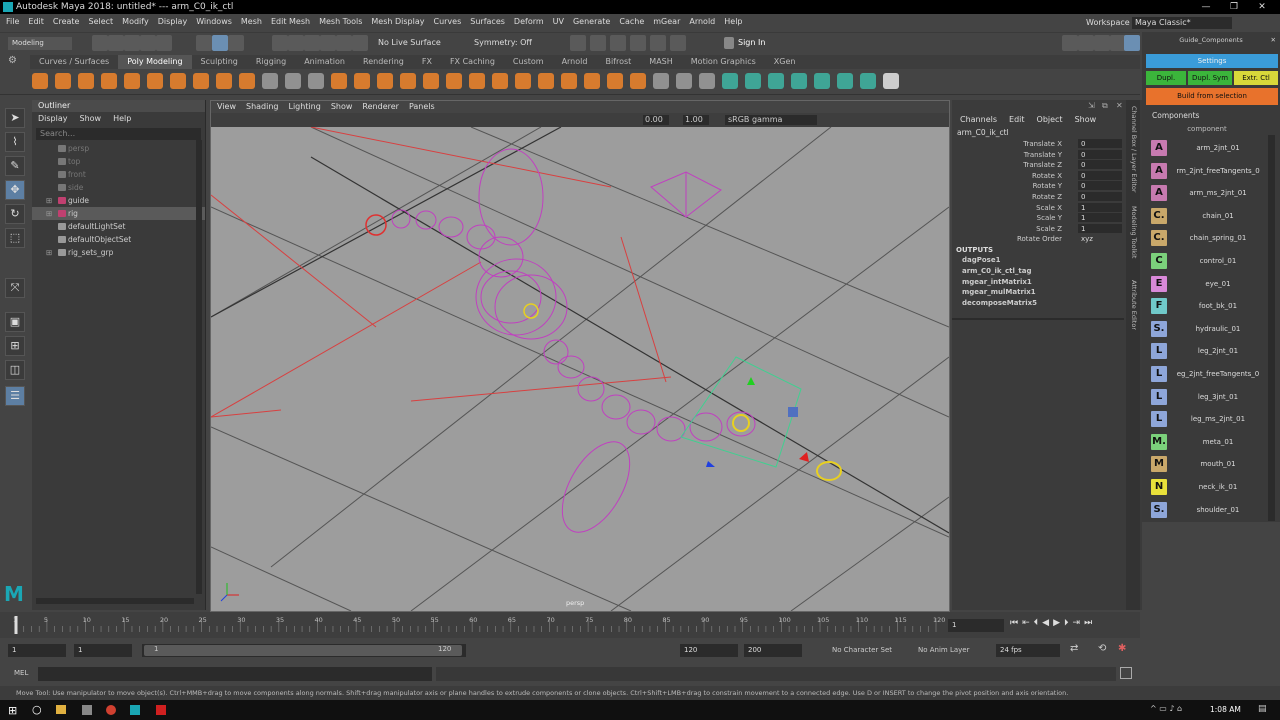 The height and width of the screenshot is (720, 1280). Describe the element at coordinates (1028, 623) in the screenshot. I see `step-back-key-icon: ⇤` at that location.